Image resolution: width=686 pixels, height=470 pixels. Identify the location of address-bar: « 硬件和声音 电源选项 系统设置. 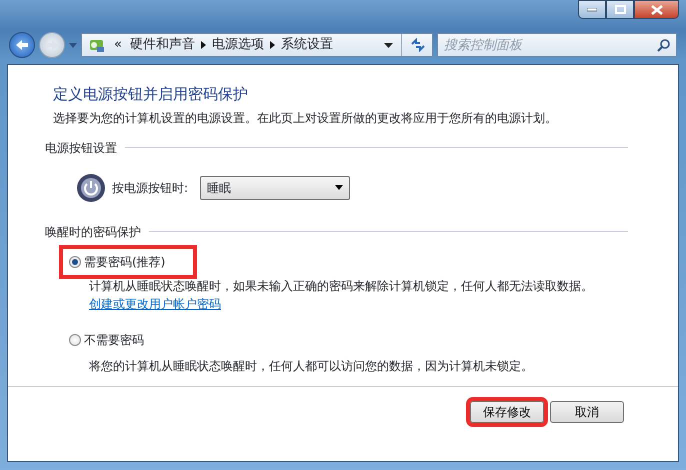
(257, 45).